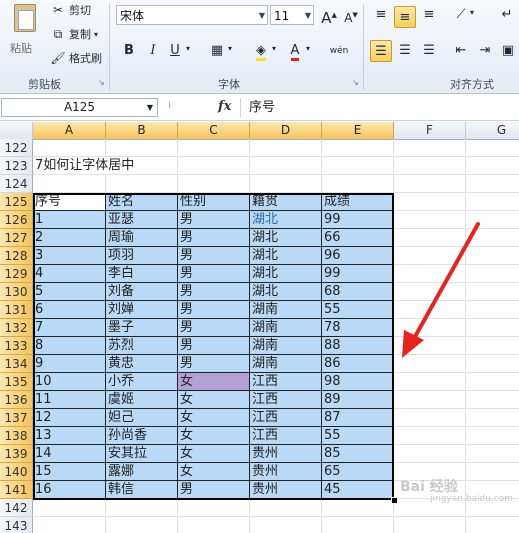 This screenshot has width=519, height=533. I want to click on table-cell: 11, so click(69, 400).